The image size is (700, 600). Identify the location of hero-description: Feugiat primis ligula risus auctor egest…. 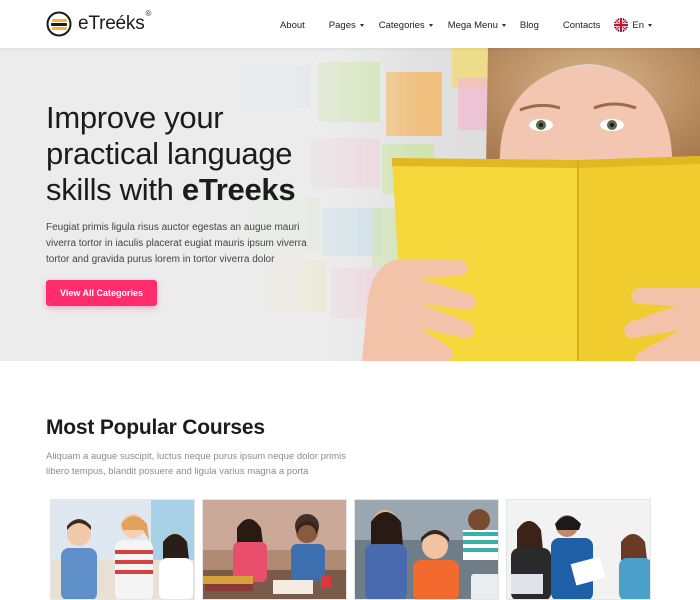
(176, 243).